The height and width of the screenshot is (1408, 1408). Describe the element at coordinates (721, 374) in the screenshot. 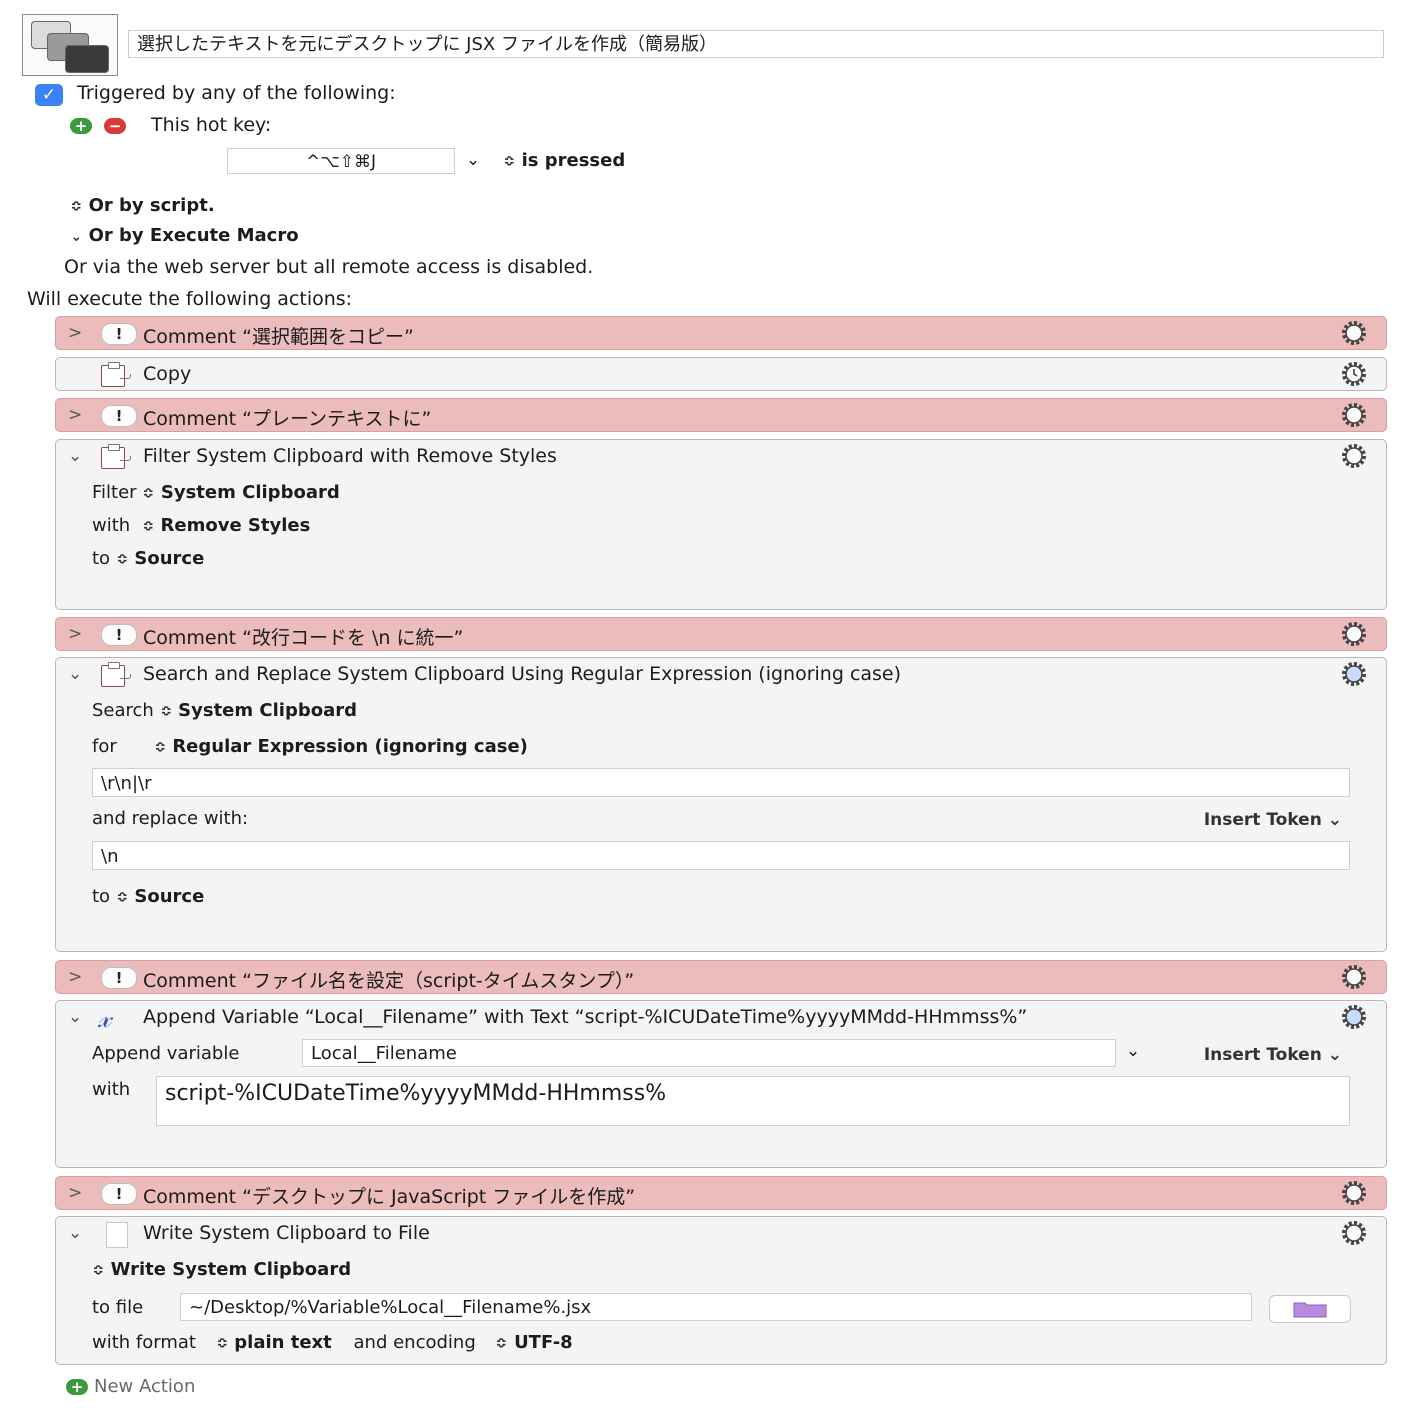

I see `copy-action: Copy` at that location.